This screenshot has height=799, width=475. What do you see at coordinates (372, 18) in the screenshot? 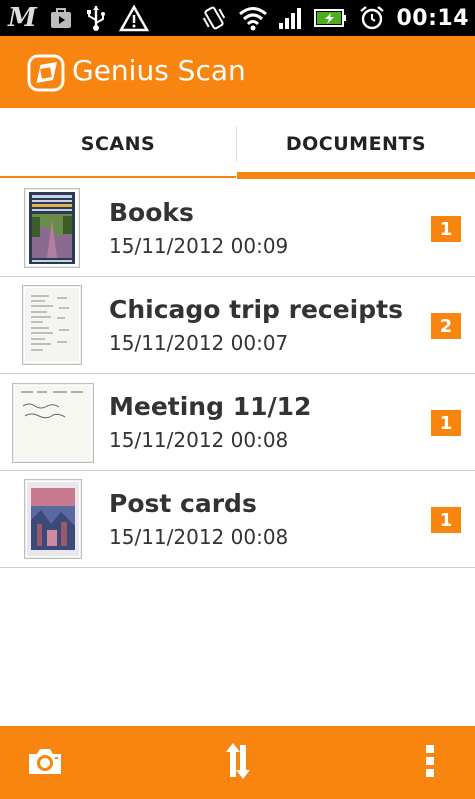
I see `alarm-icon` at bounding box center [372, 18].